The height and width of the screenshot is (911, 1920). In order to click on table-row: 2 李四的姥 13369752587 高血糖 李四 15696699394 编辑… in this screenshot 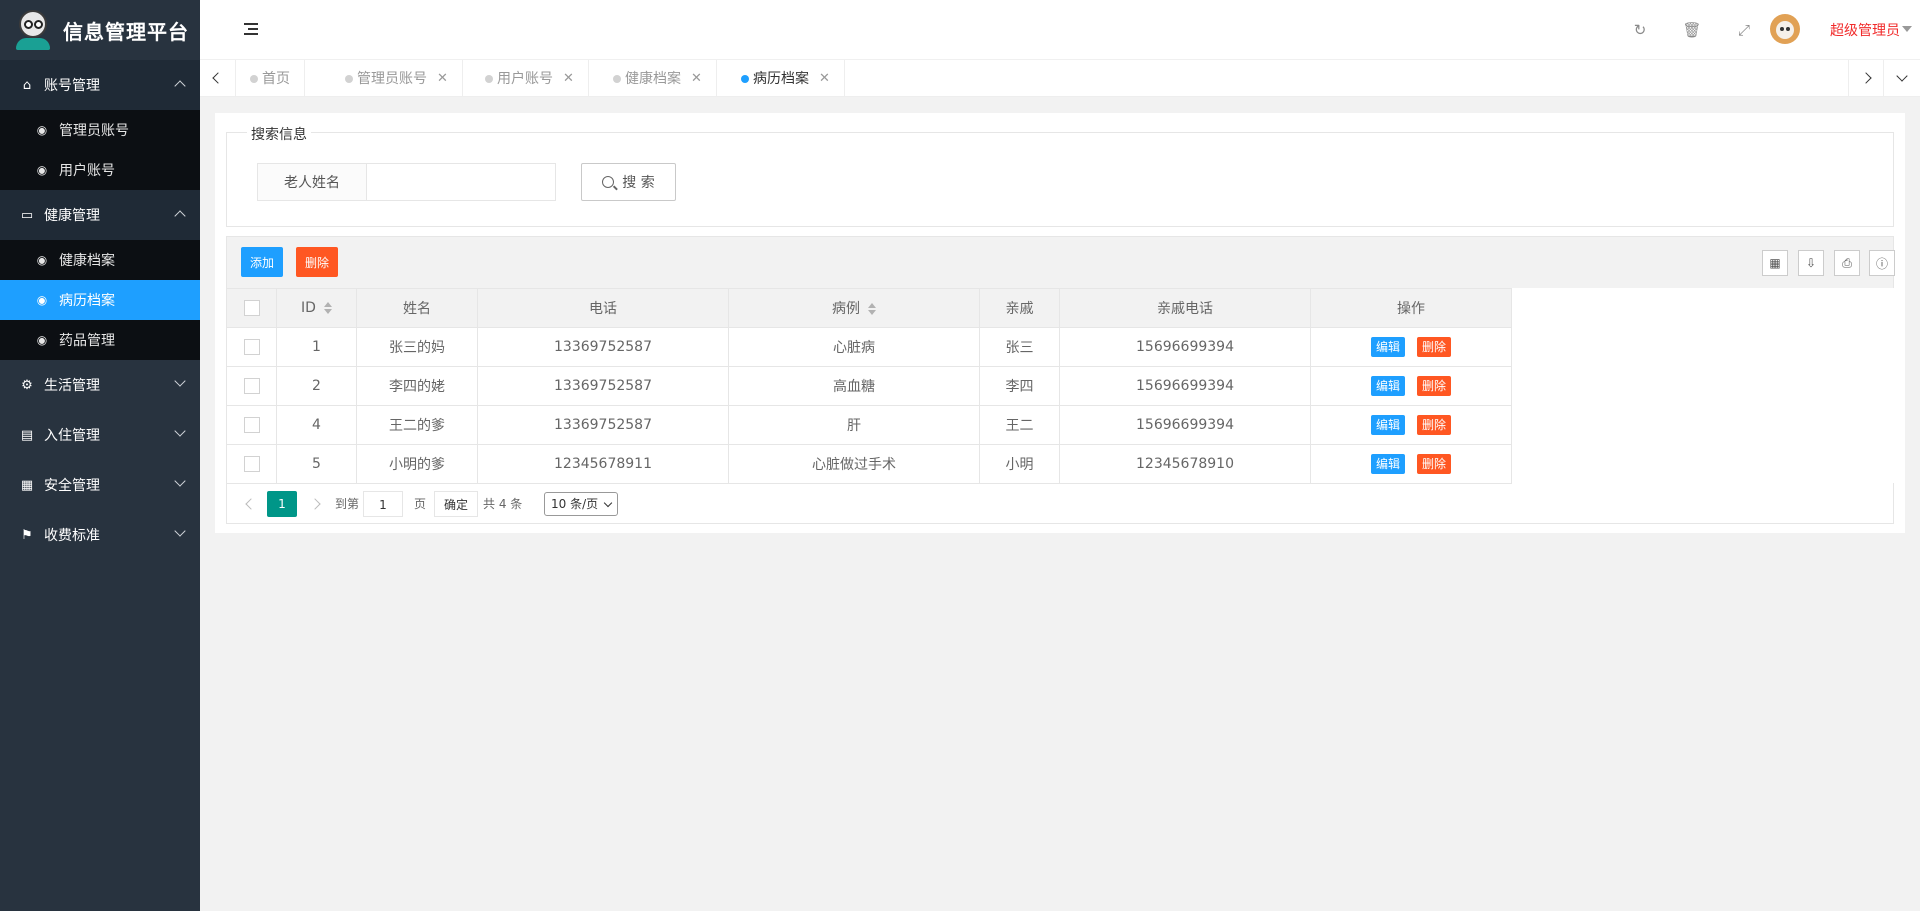, I will do `click(869, 386)`.